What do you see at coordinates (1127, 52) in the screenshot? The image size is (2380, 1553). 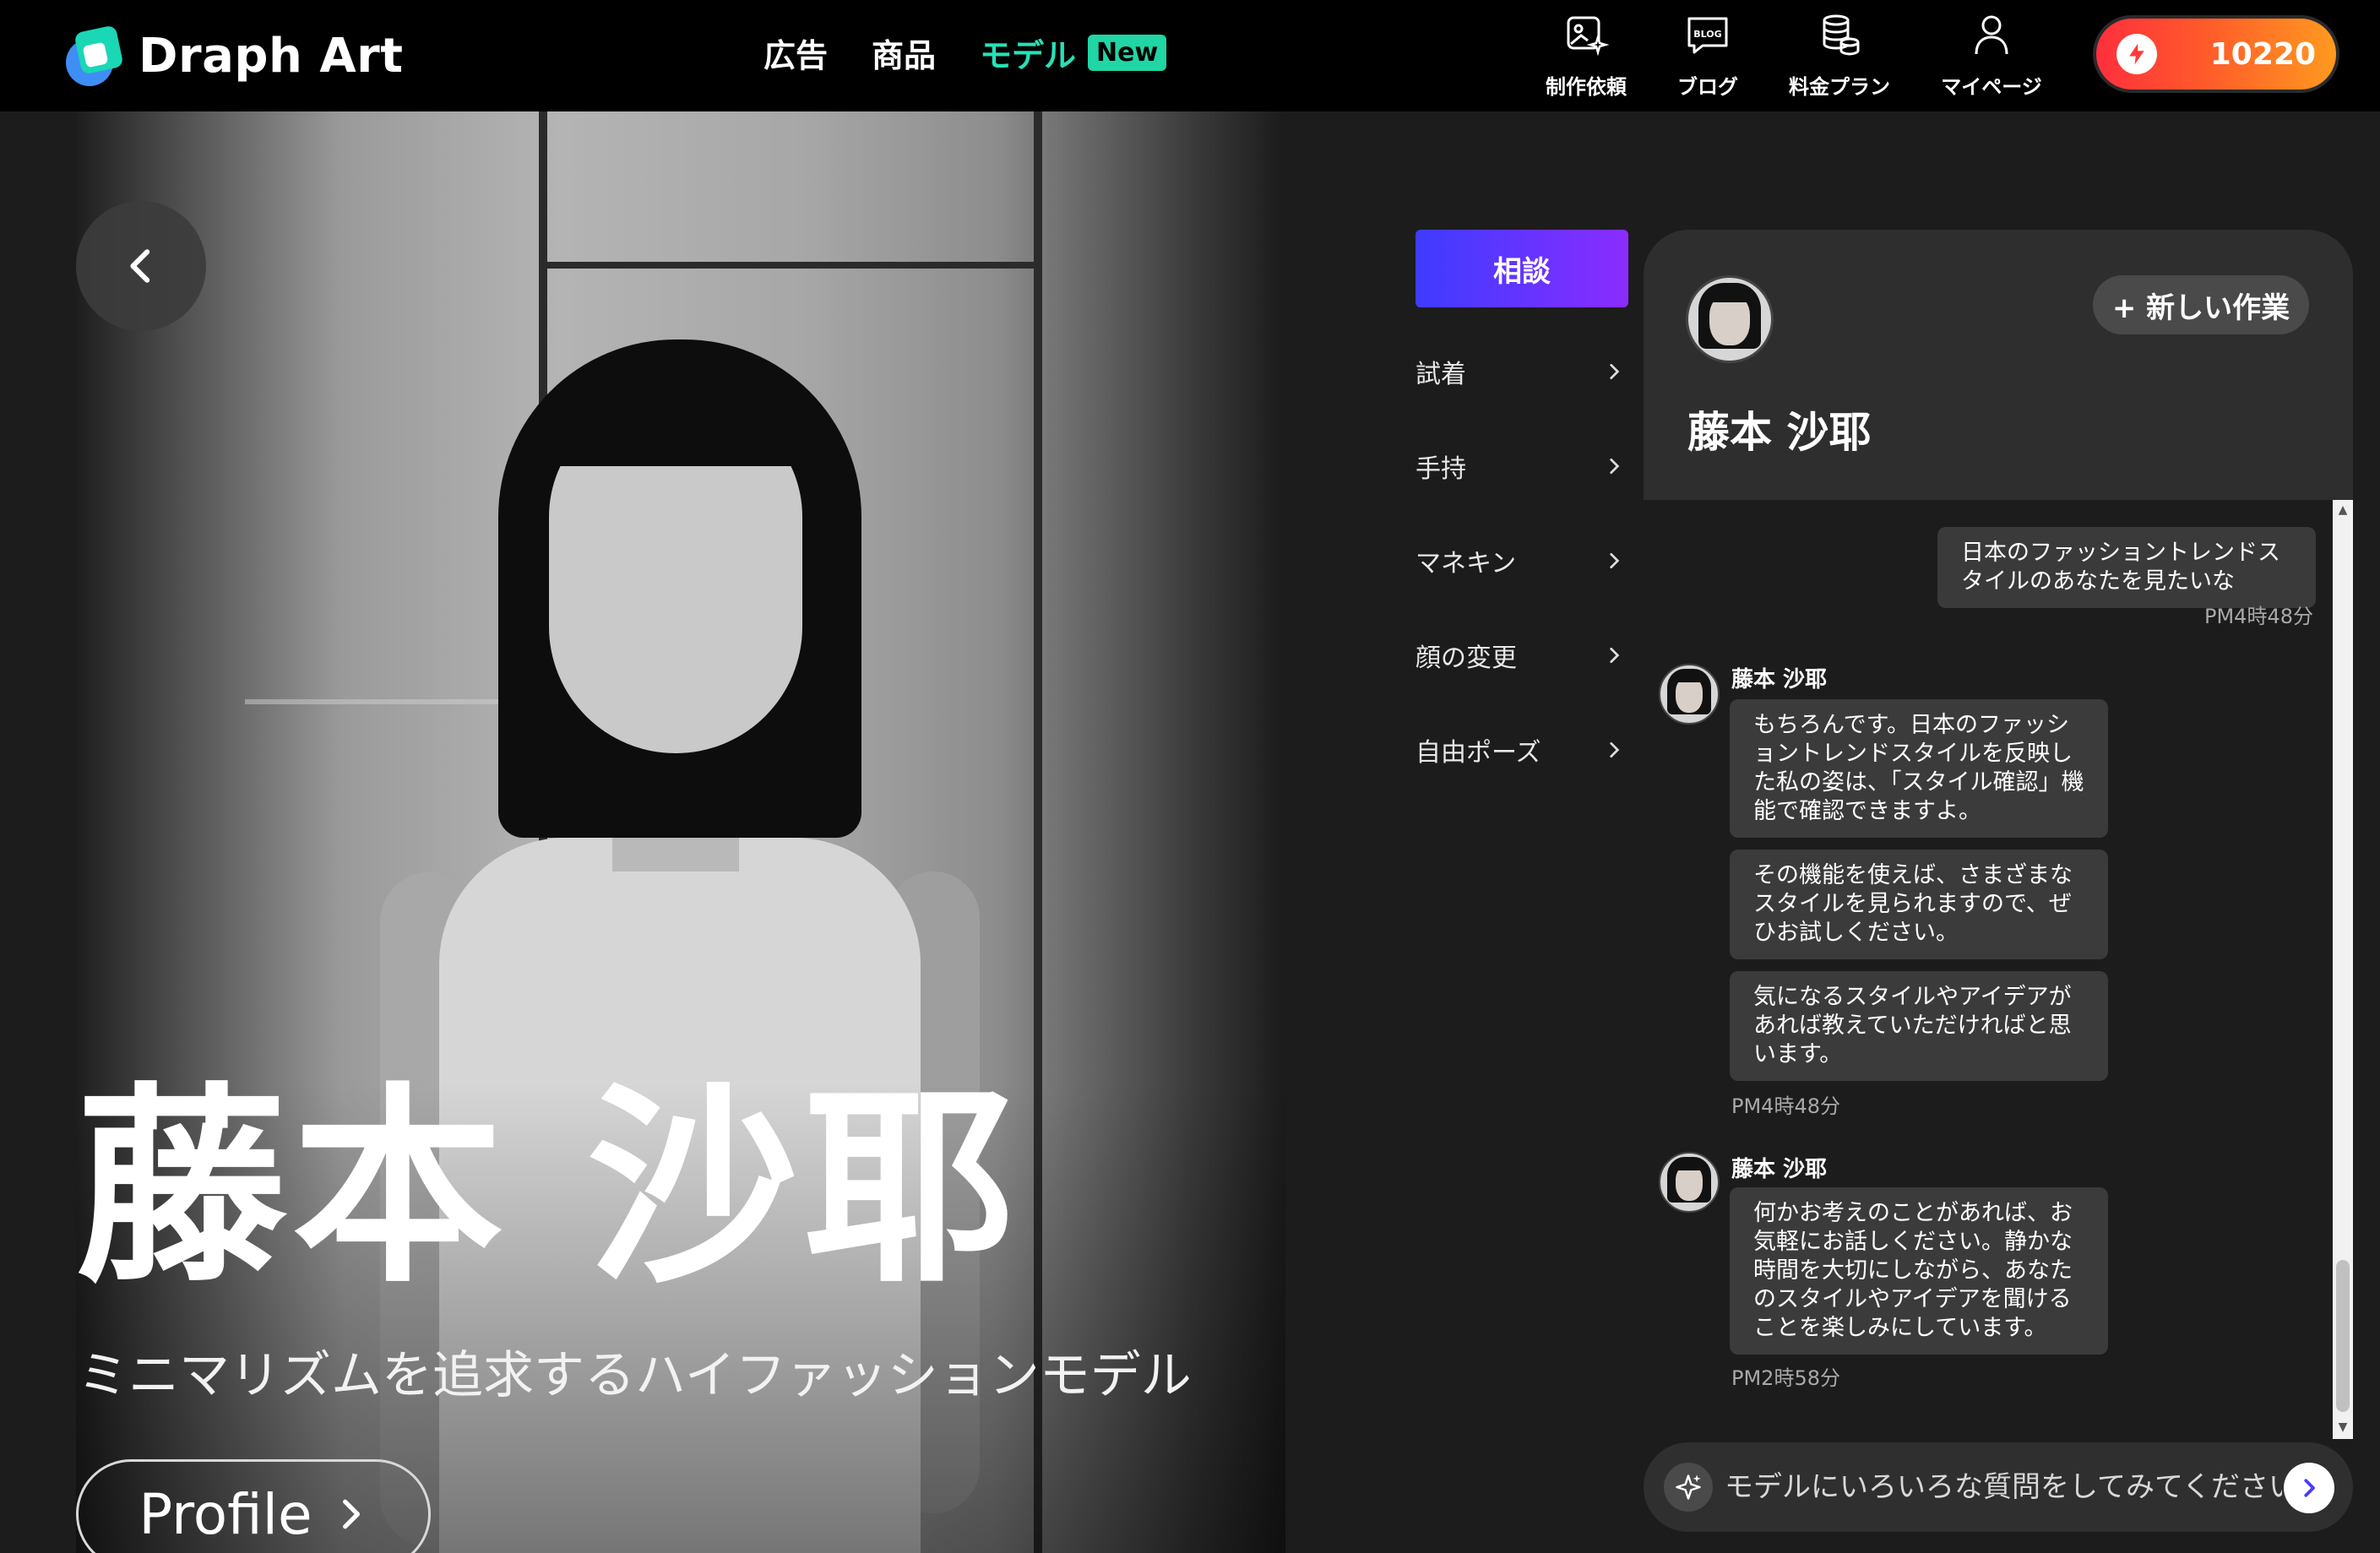 I see `new-badge: New` at bounding box center [1127, 52].